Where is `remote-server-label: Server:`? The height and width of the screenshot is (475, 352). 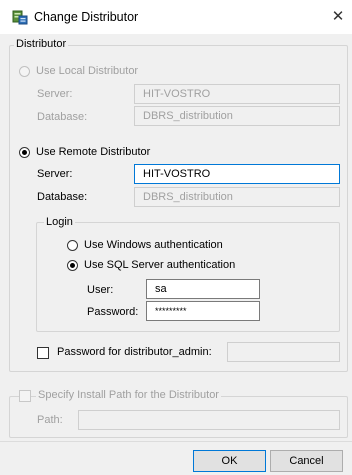
remote-server-label: Server: is located at coordinates (55, 174).